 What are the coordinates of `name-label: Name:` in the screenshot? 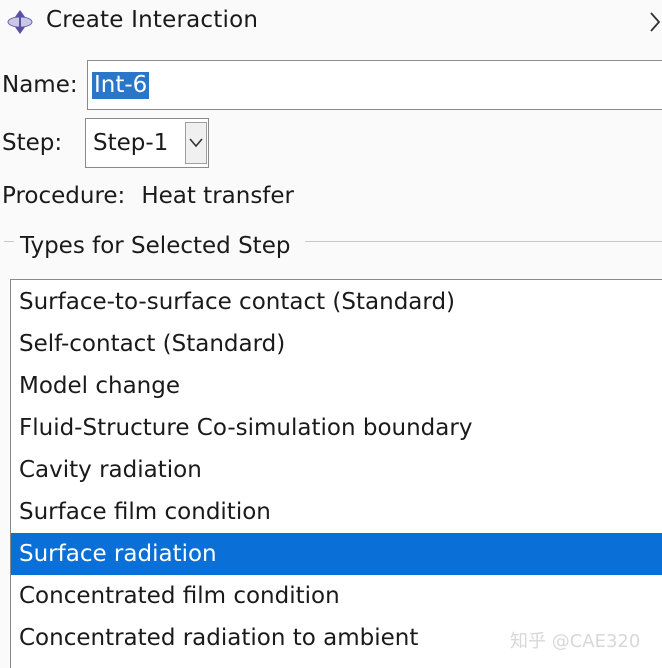 It's located at (40, 85).